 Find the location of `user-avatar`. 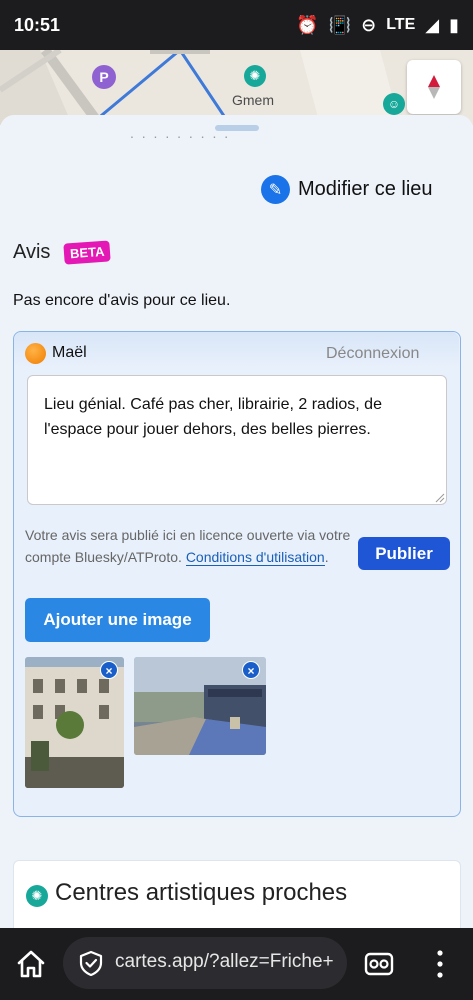

user-avatar is located at coordinates (35, 353).